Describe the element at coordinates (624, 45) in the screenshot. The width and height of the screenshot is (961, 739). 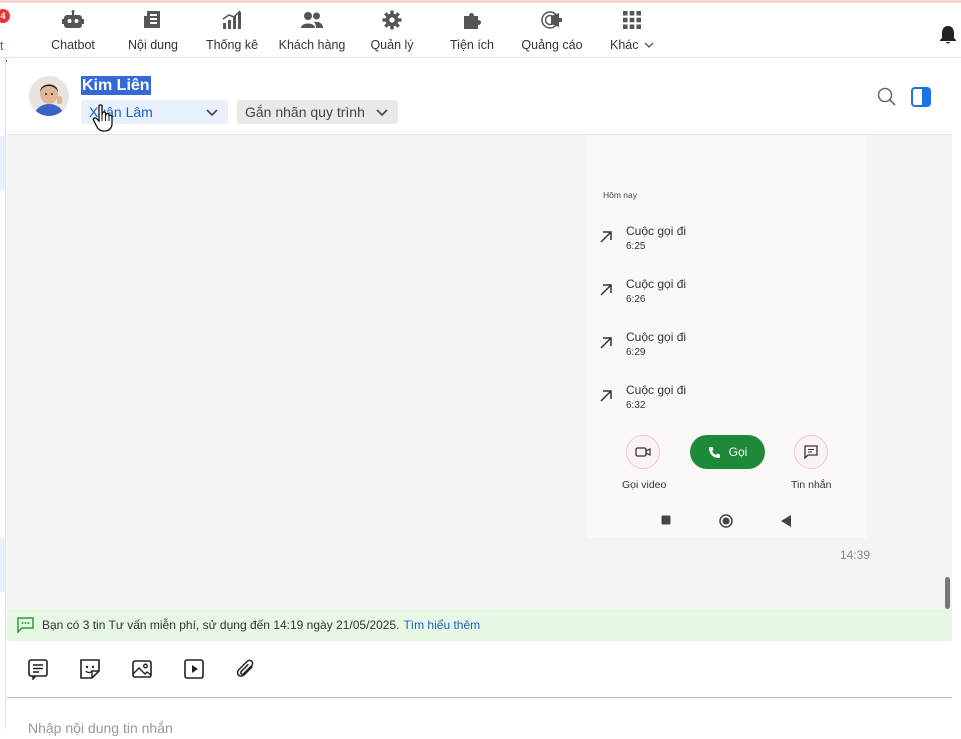
I see `nav-item-more-label: Khác` at that location.